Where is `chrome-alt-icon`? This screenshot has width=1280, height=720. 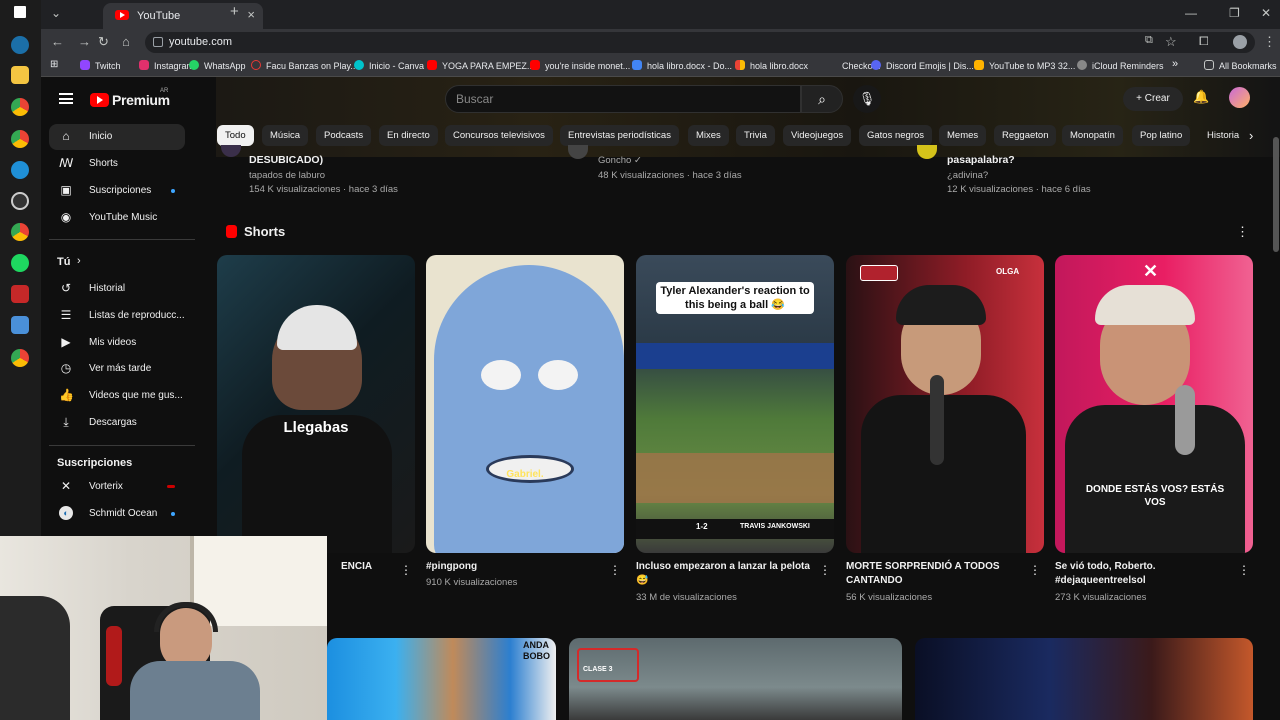
chrome-alt-icon is located at coordinates (20, 232).